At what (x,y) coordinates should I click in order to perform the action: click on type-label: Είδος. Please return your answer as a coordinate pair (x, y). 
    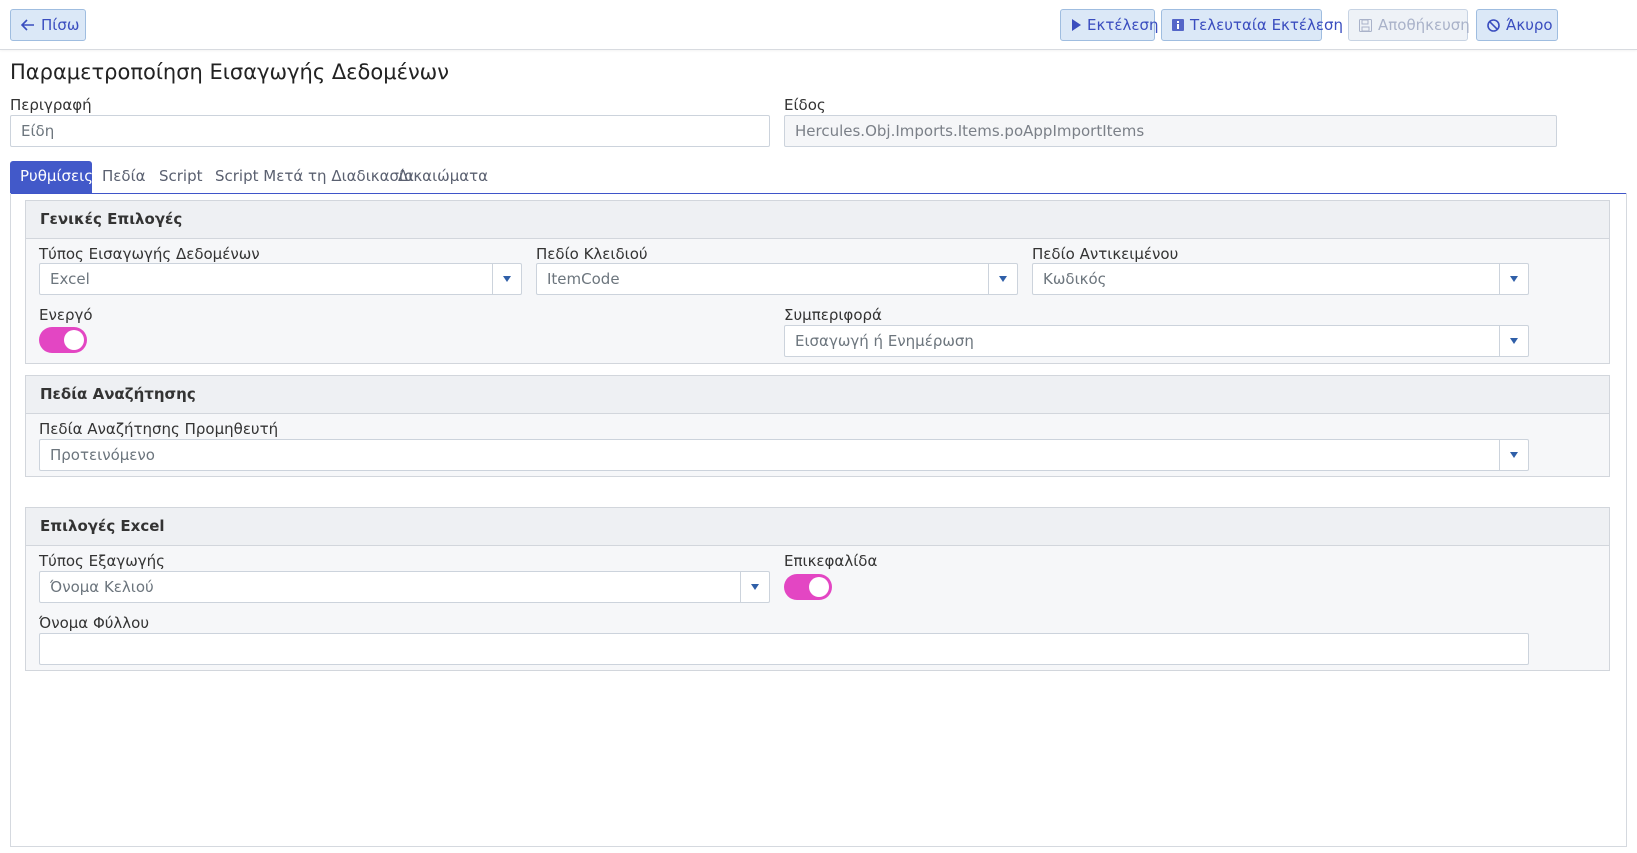
    Looking at the image, I should click on (805, 105).